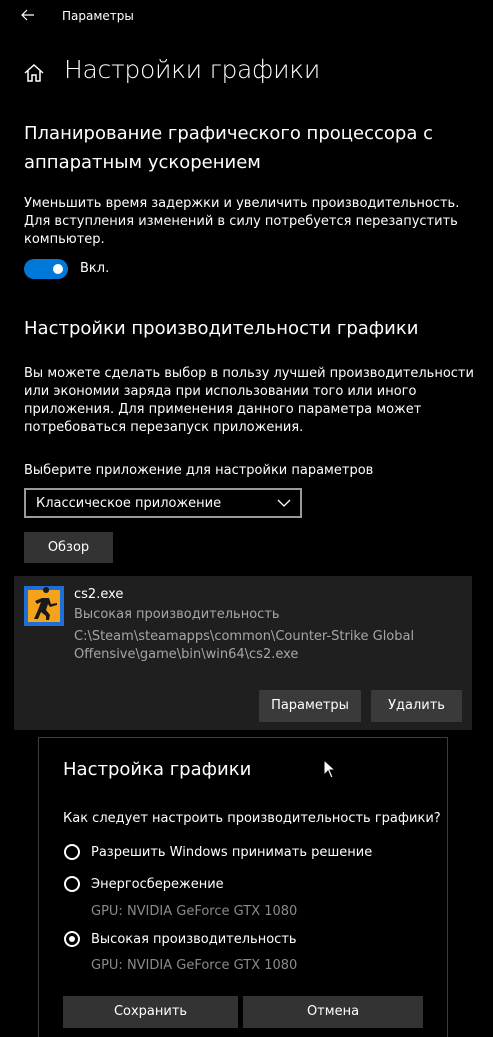 This screenshot has height=1037, width=493. What do you see at coordinates (95, 268) in the screenshot?
I see `toggle-state-label: Вкл.` at bounding box center [95, 268].